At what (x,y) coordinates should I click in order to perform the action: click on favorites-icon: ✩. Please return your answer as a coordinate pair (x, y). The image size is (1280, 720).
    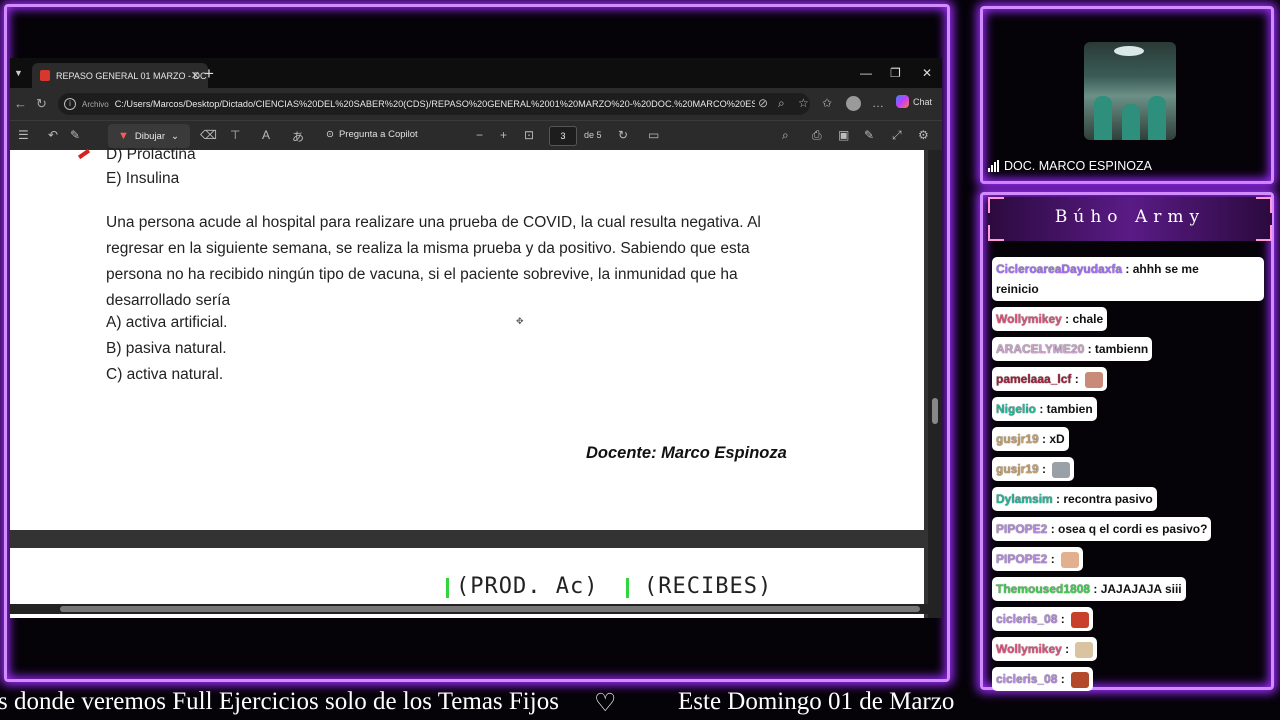
    Looking at the image, I should click on (827, 103).